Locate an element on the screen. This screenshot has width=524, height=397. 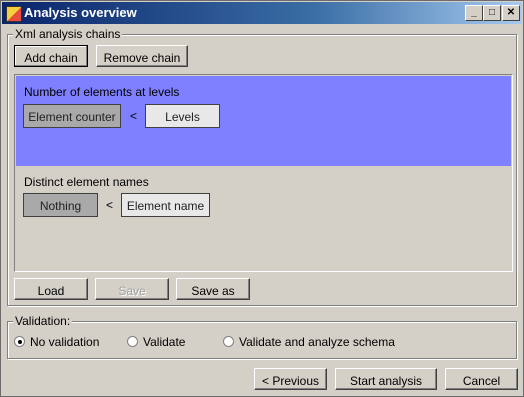
radio-label: Validate is located at coordinates (164, 342).